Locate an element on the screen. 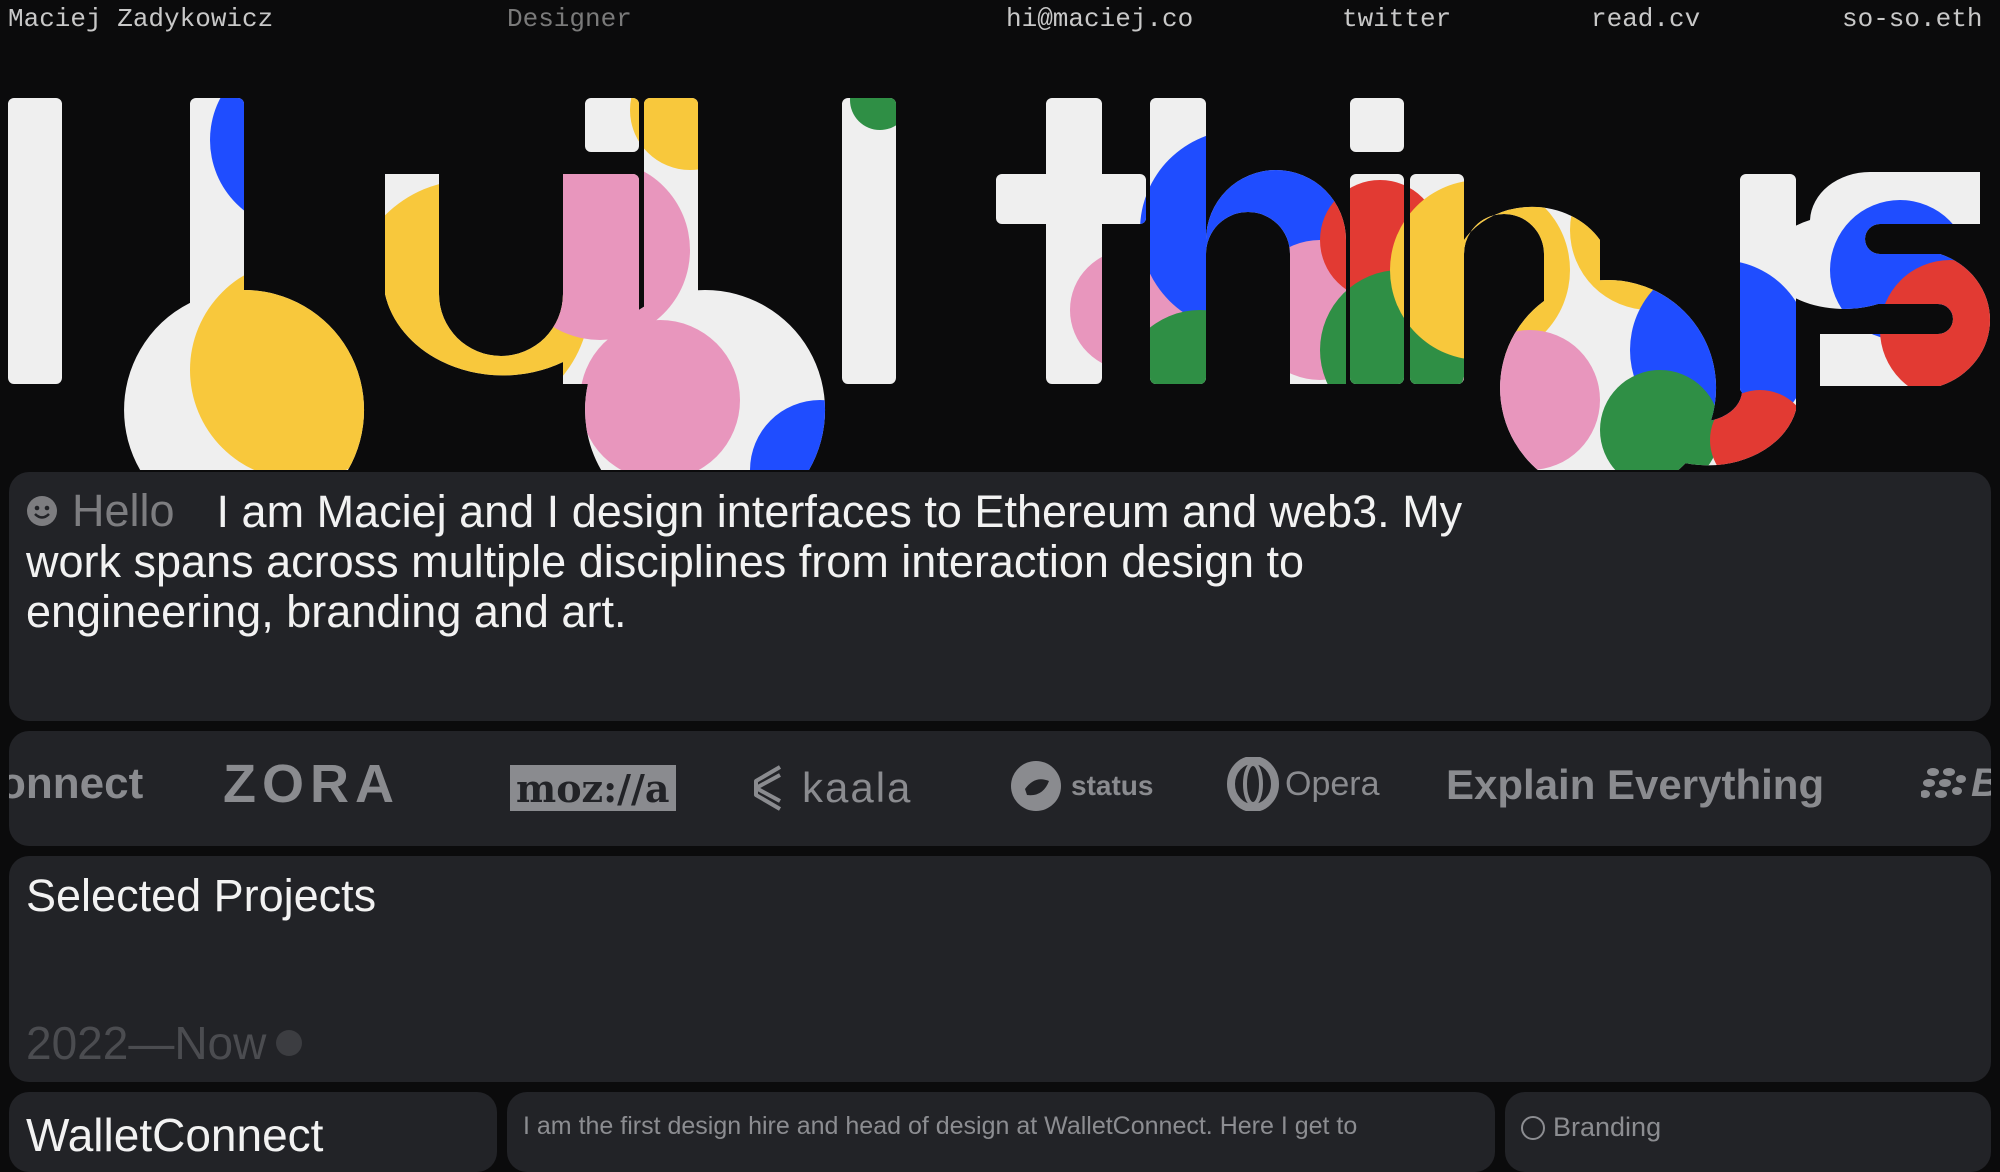  period-text: 2022—Now is located at coordinates (146, 1043).